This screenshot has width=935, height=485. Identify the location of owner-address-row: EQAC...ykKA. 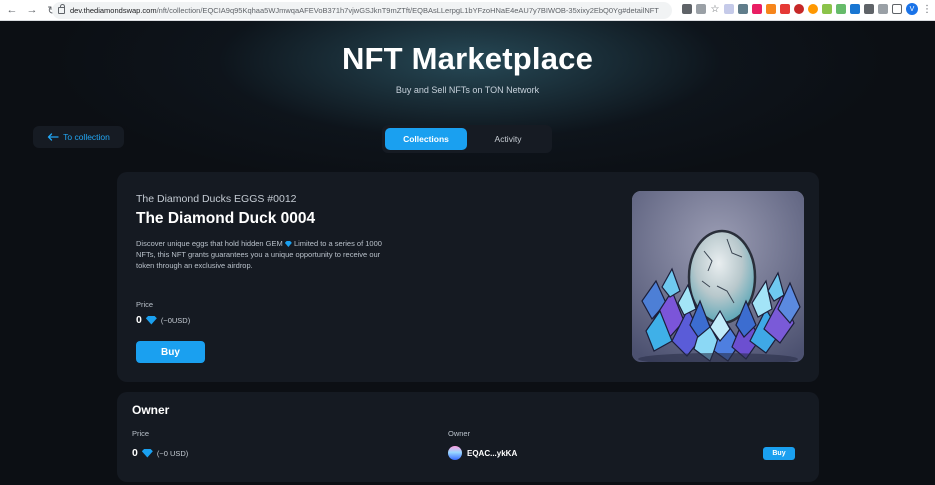
(482, 453).